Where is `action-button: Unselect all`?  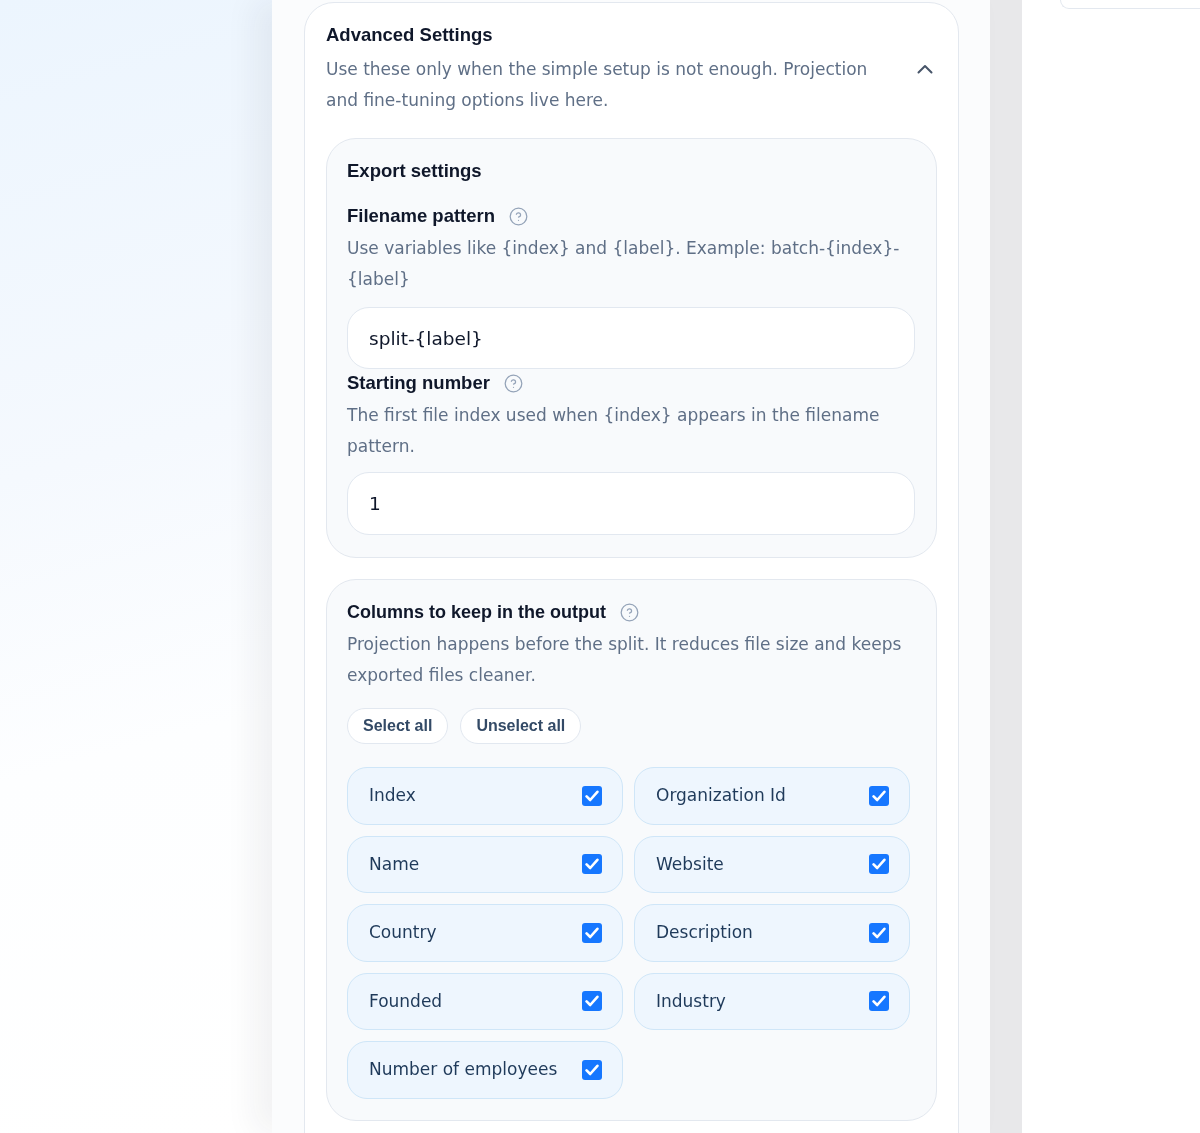
action-button: Unselect all is located at coordinates (521, 726).